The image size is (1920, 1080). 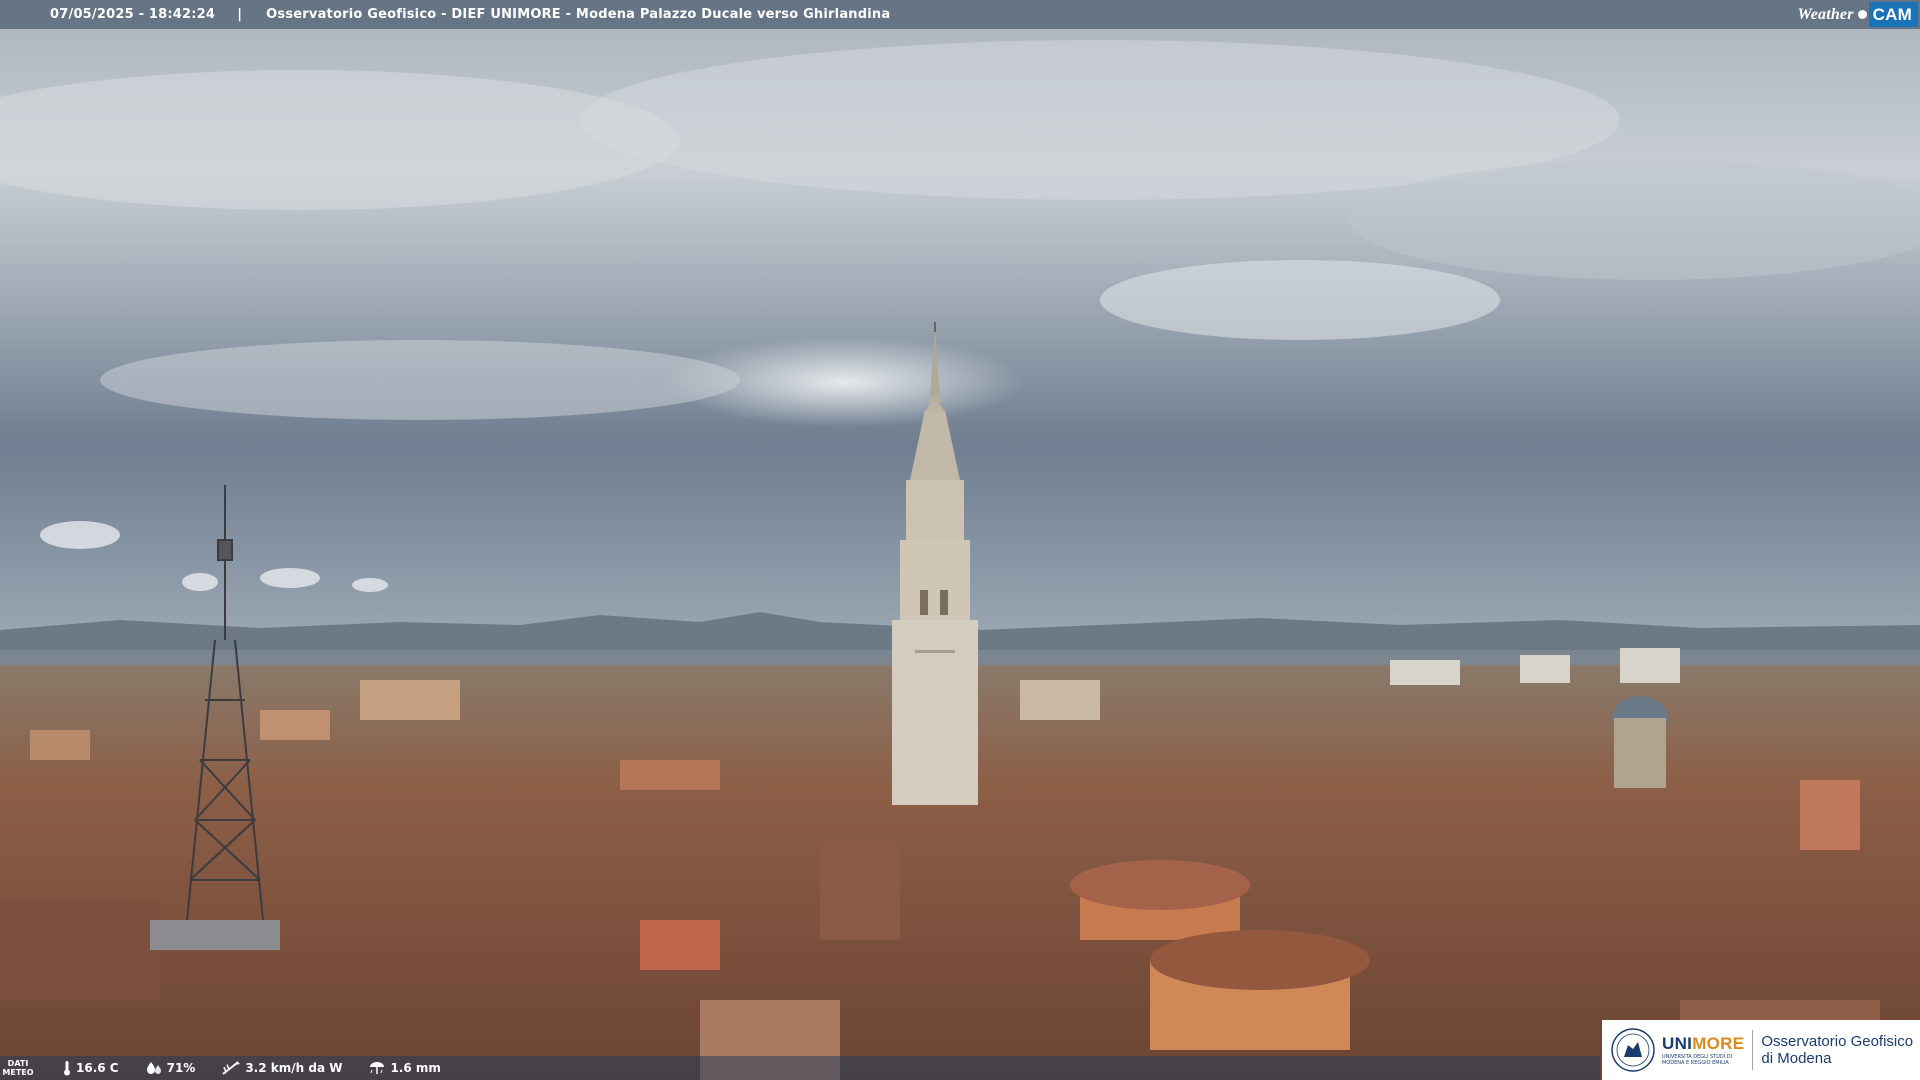 I want to click on rain-gauge-icon, so click(x=377, y=1068).